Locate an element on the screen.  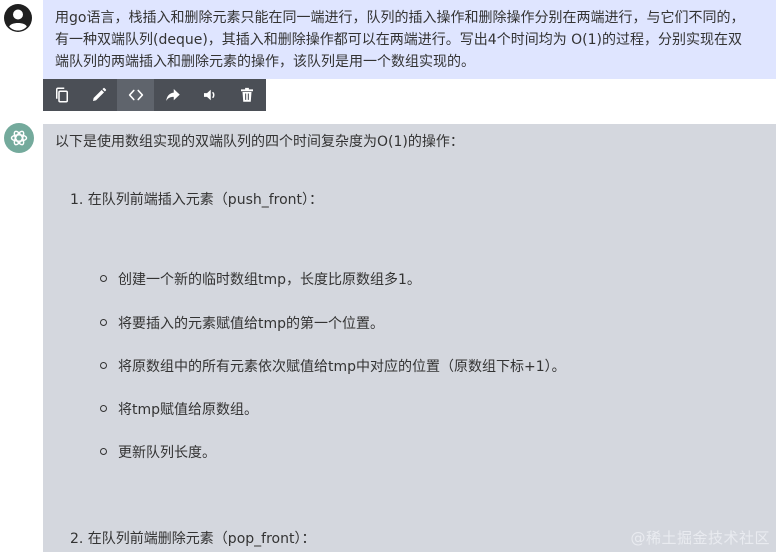
openai-logo-icon is located at coordinates (19, 138).